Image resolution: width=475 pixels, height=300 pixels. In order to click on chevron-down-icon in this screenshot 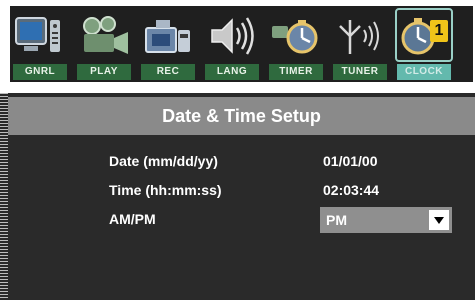, I will do `click(439, 220)`.